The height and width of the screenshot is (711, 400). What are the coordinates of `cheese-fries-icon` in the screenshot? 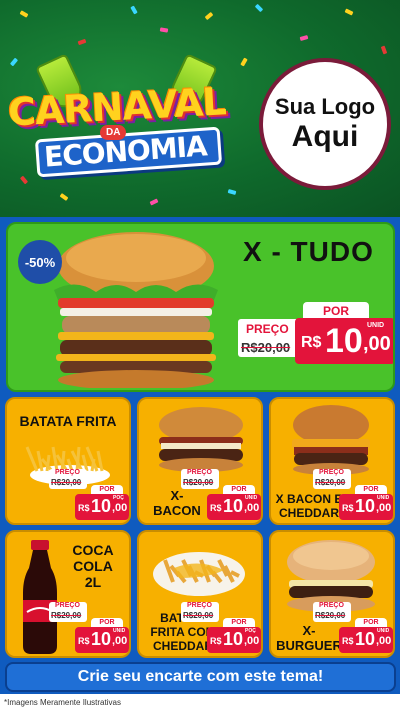 It's located at (199, 571).